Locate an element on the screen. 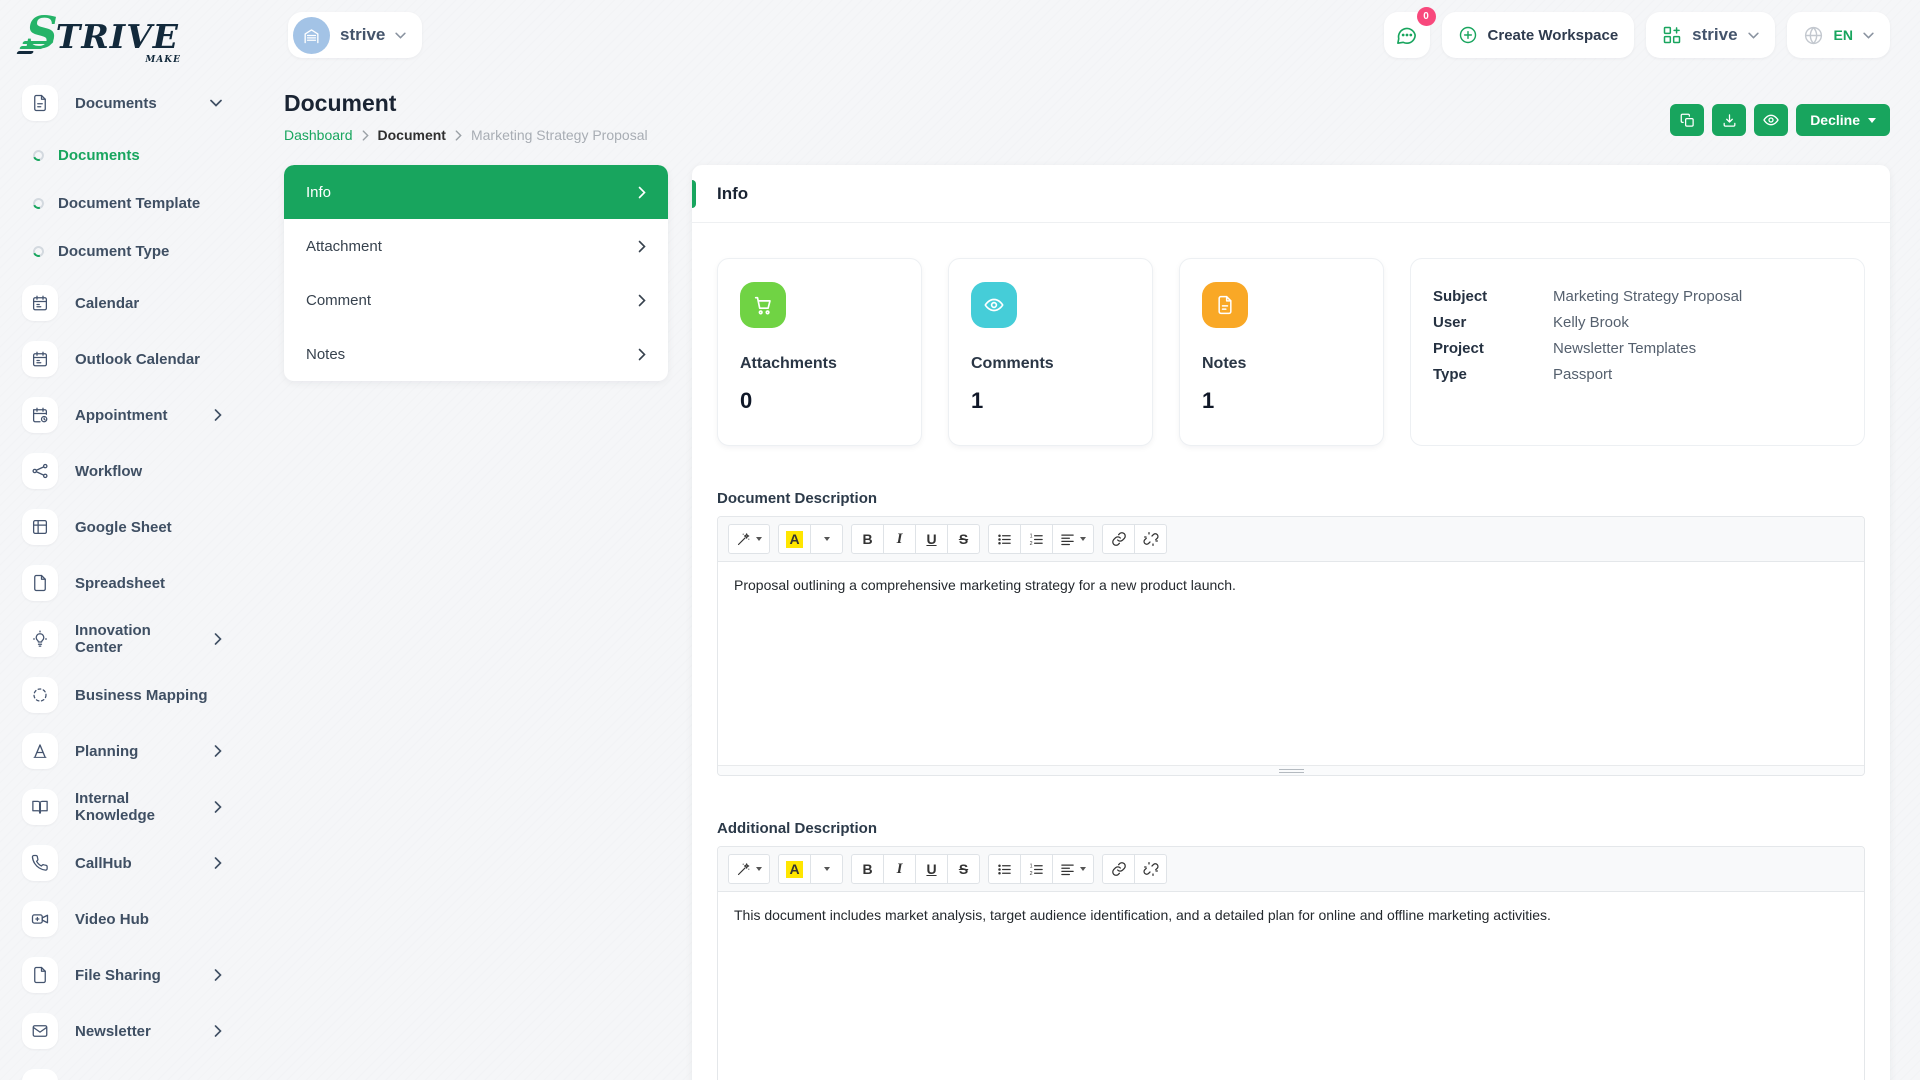 The image size is (1920, 1080). stat-label: Comments is located at coordinates (1012, 363).